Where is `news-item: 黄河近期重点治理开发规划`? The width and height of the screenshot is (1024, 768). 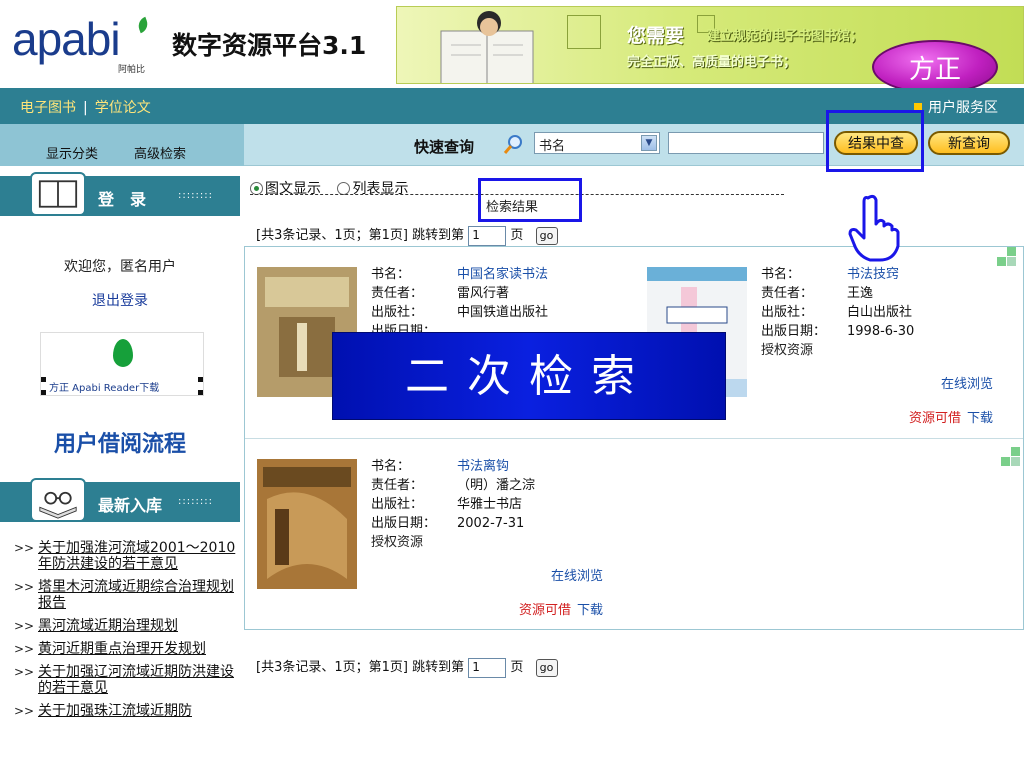 news-item: 黄河近期重点治理开发规划 is located at coordinates (121, 649).